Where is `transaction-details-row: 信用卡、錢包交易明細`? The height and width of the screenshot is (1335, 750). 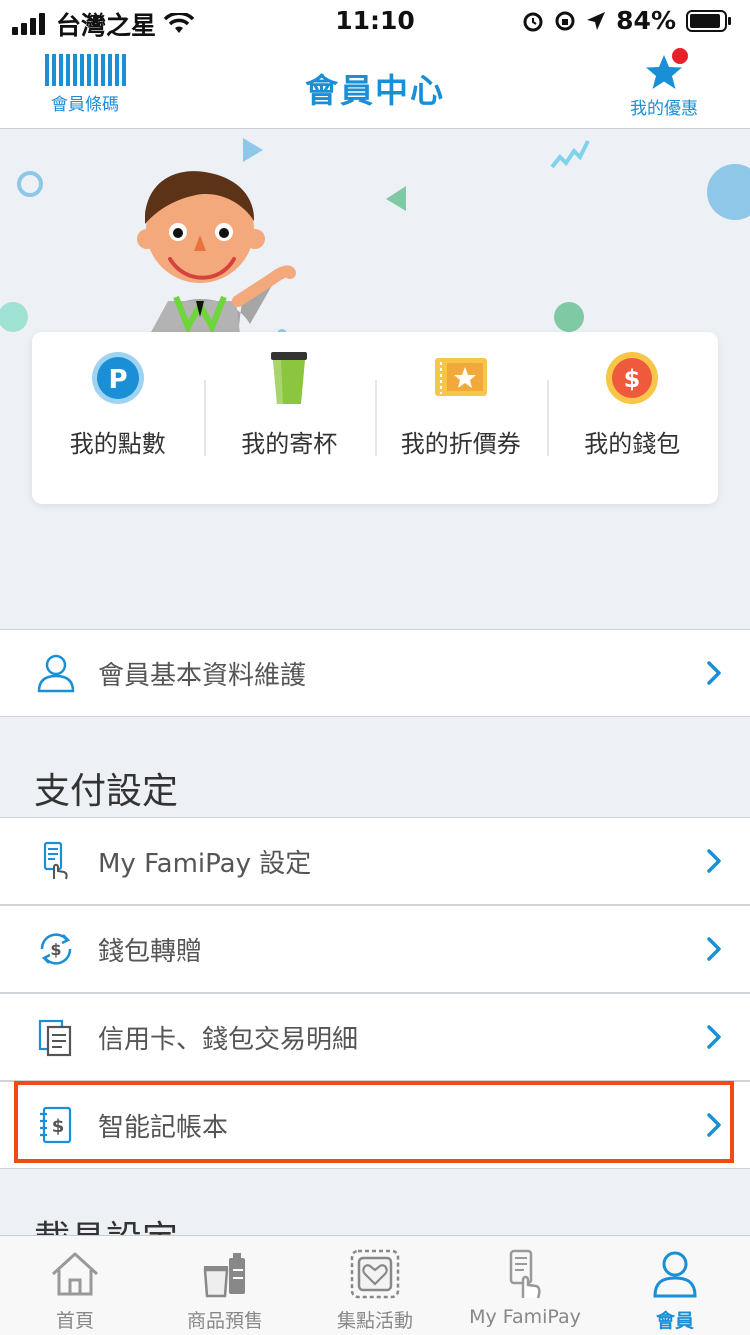
transaction-details-row: 信用卡、錢包交易明細 is located at coordinates (375, 1037).